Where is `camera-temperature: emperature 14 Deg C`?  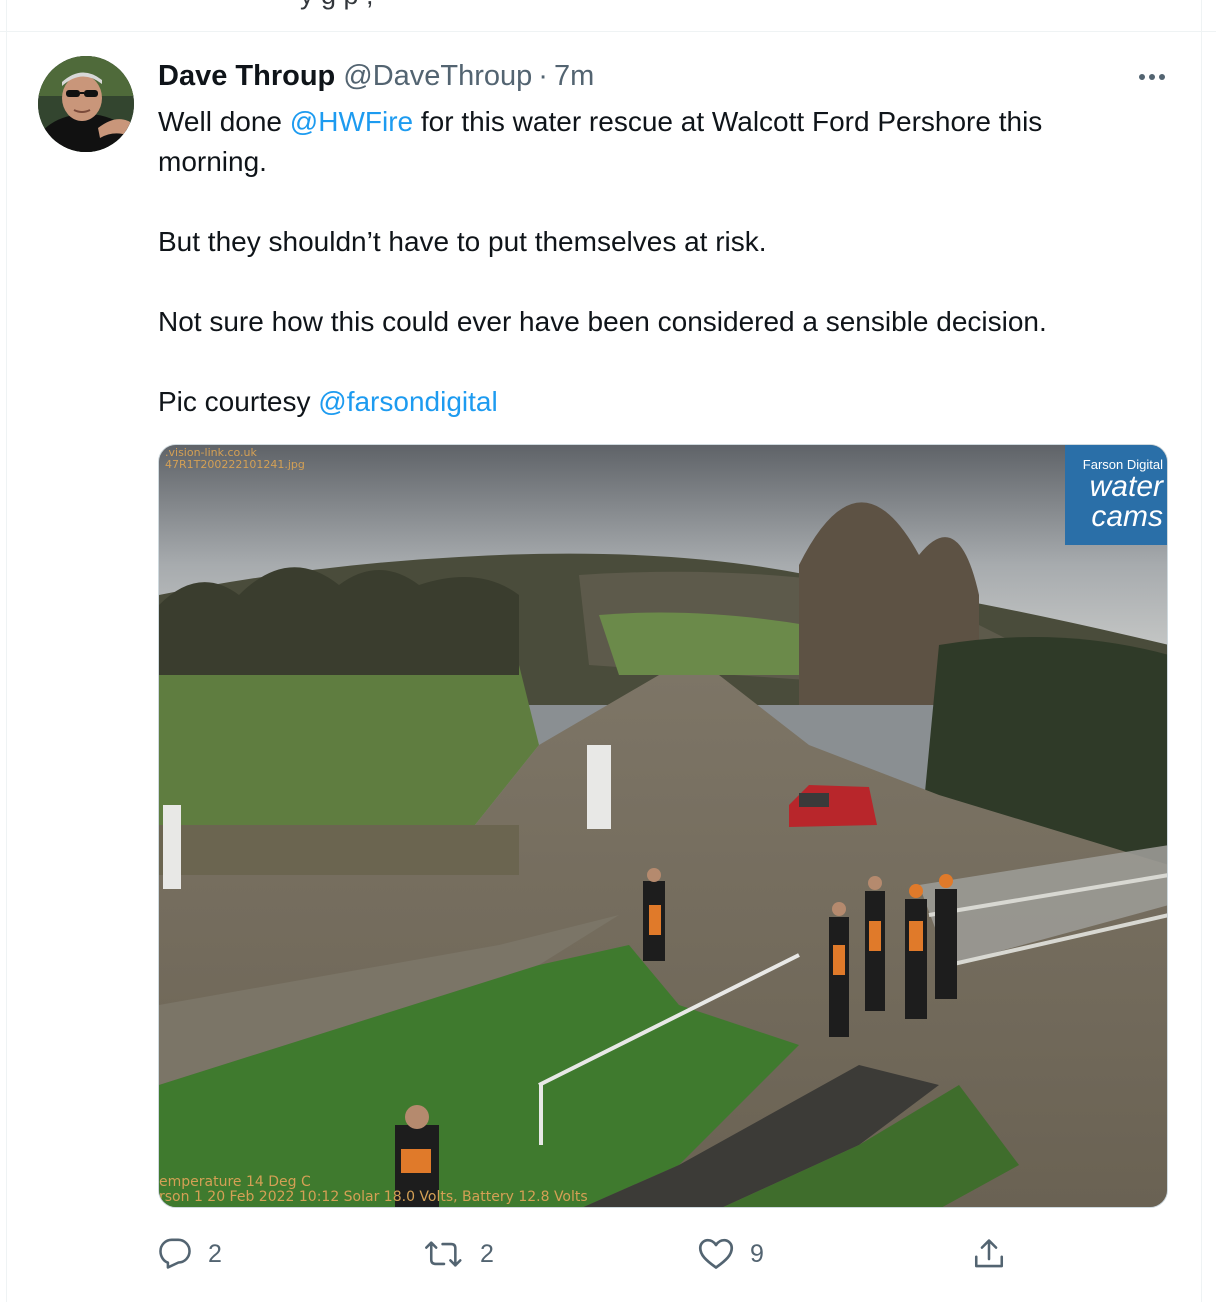
camera-temperature: emperature 14 Deg C is located at coordinates (235, 1182).